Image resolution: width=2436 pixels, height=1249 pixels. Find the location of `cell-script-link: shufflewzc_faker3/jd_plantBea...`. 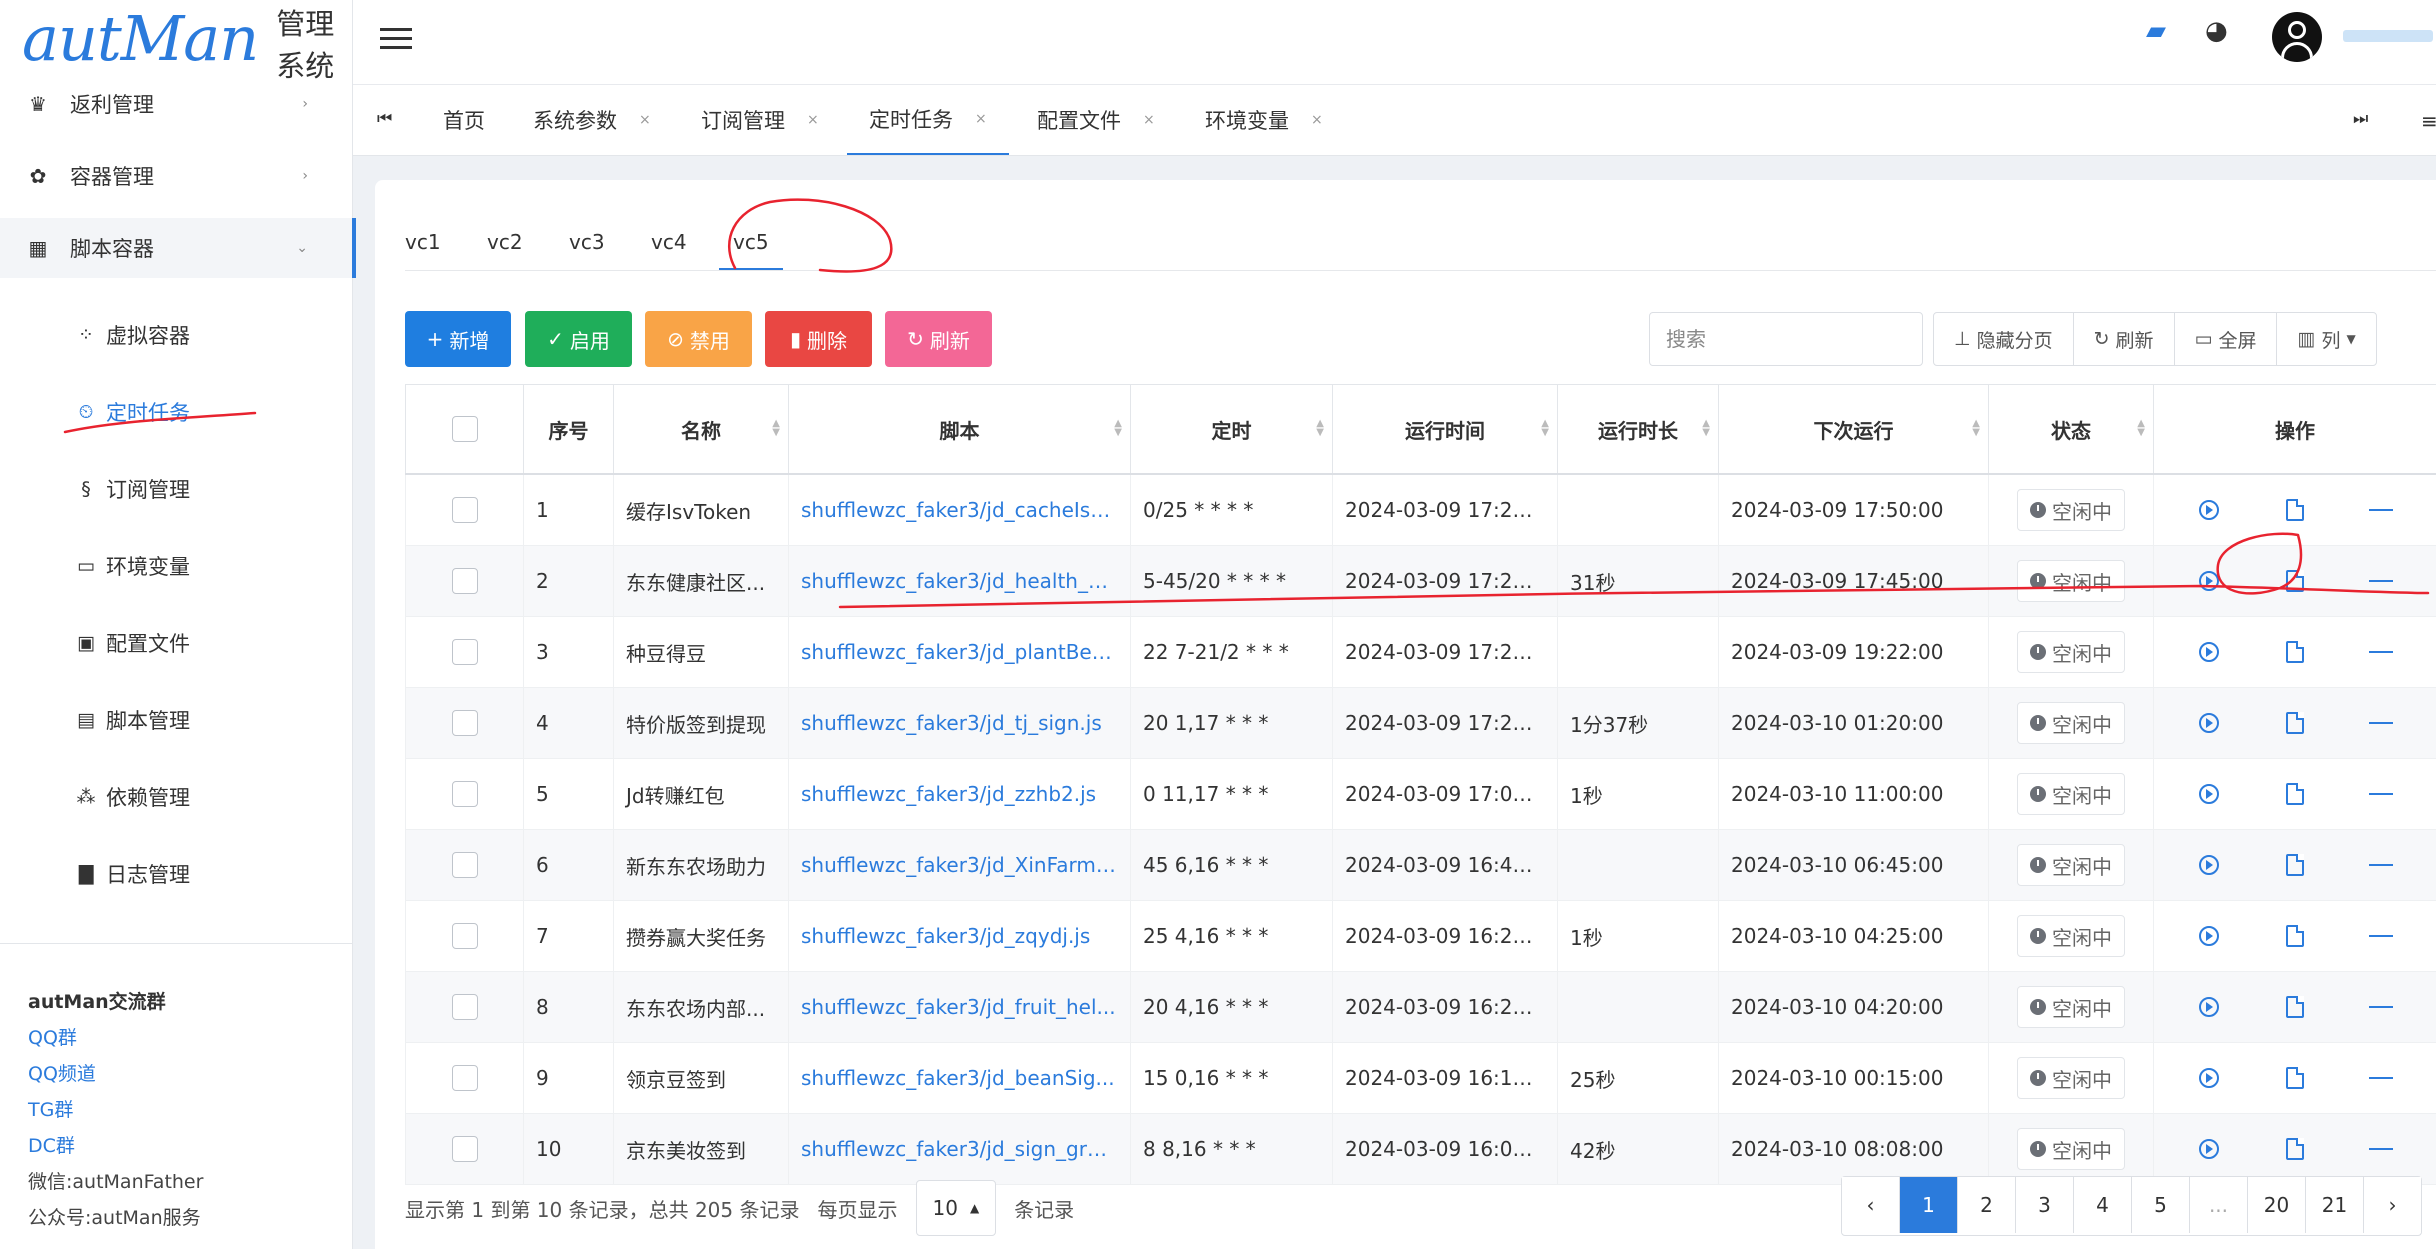

cell-script-link: shufflewzc_faker3/jd_plantBea... is located at coordinates (959, 652).